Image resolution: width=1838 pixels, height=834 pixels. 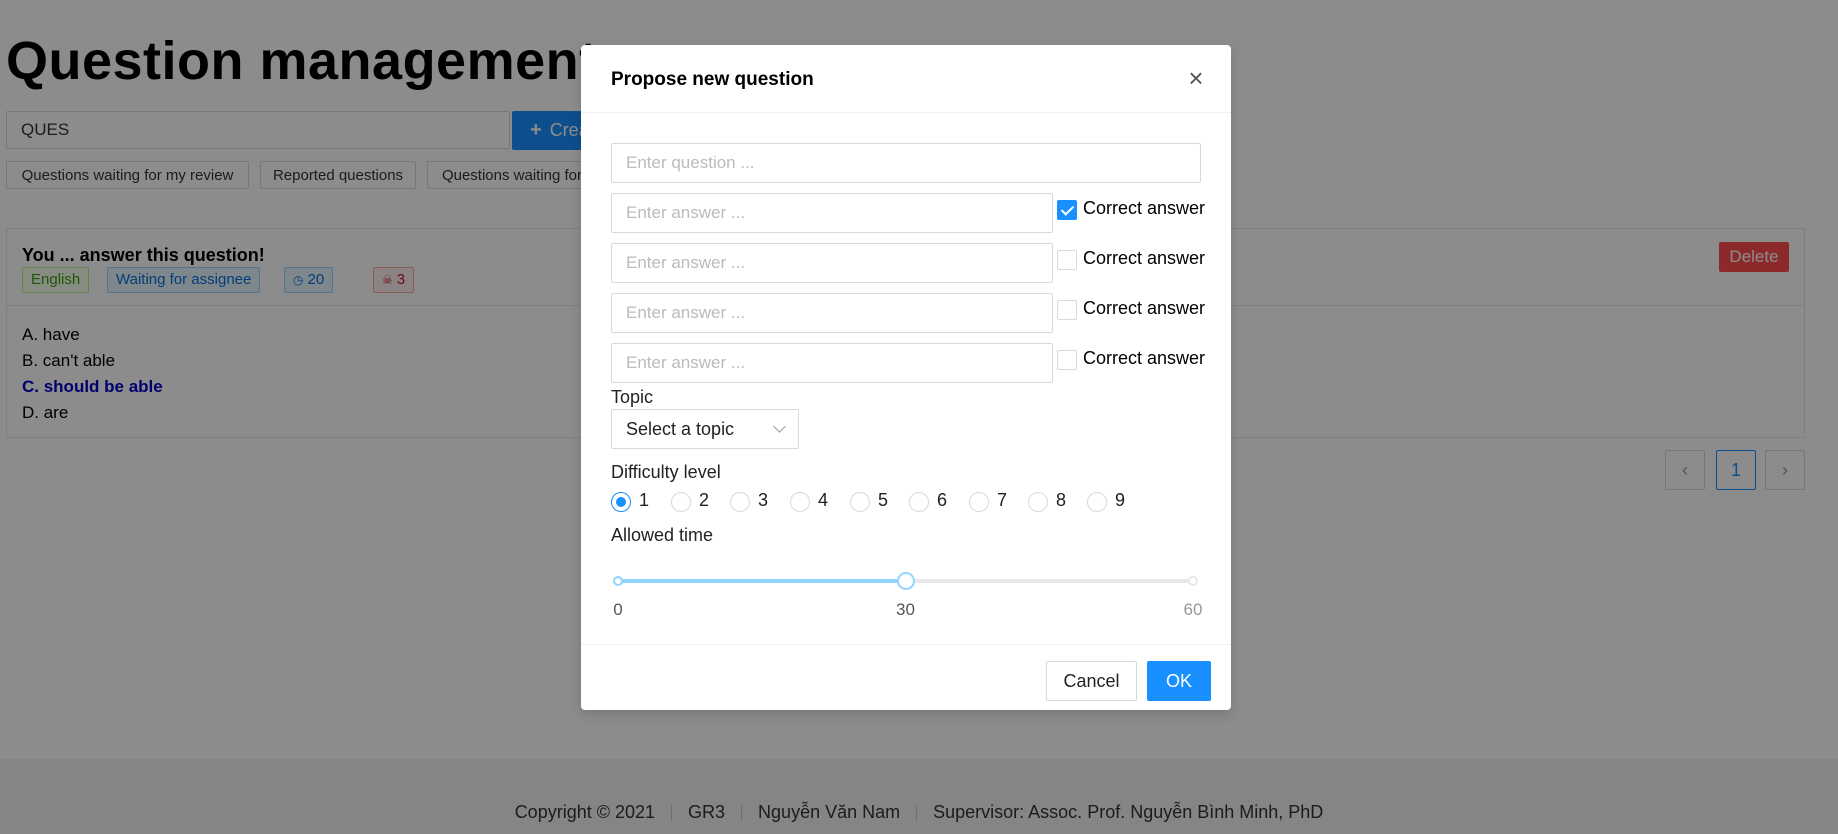 What do you see at coordinates (740, 502) in the screenshot?
I see `radio-3-dot` at bounding box center [740, 502].